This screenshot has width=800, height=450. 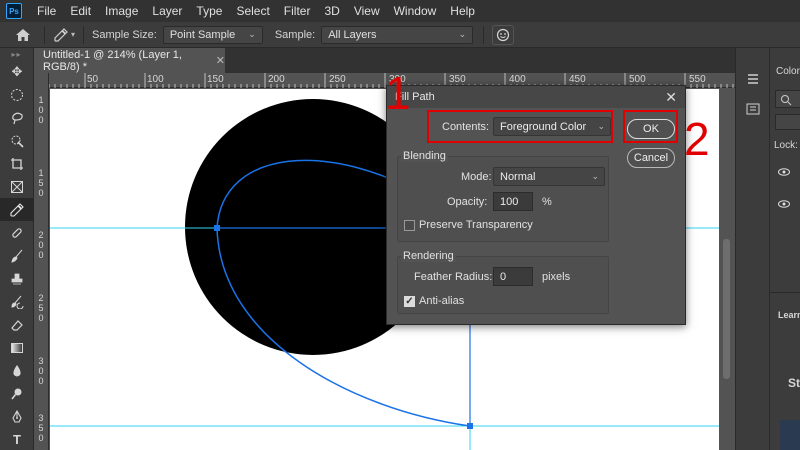 What do you see at coordinates (124, 34) in the screenshot?
I see `sample-size-label: Sample Size:` at bounding box center [124, 34].